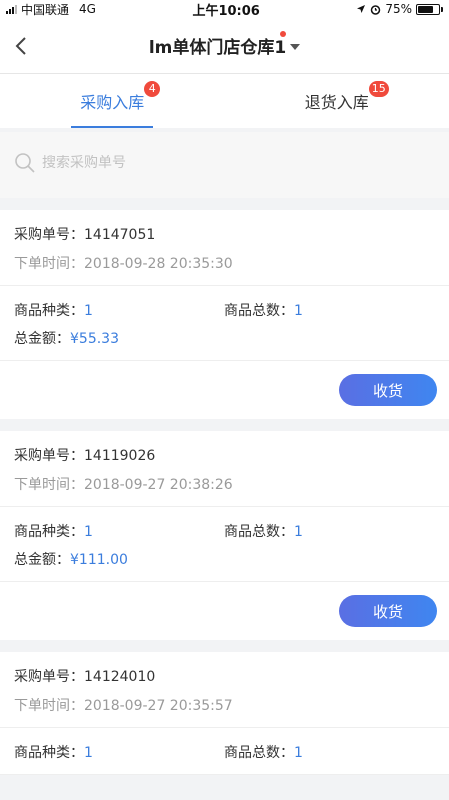 The image size is (449, 800). I want to click on location-icon, so click(361, 9).